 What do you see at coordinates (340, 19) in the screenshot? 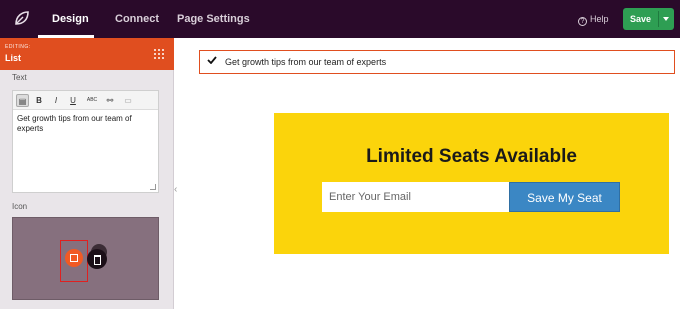
I see `top-bar: Design Connect Page Settings ? Help Save` at bounding box center [340, 19].